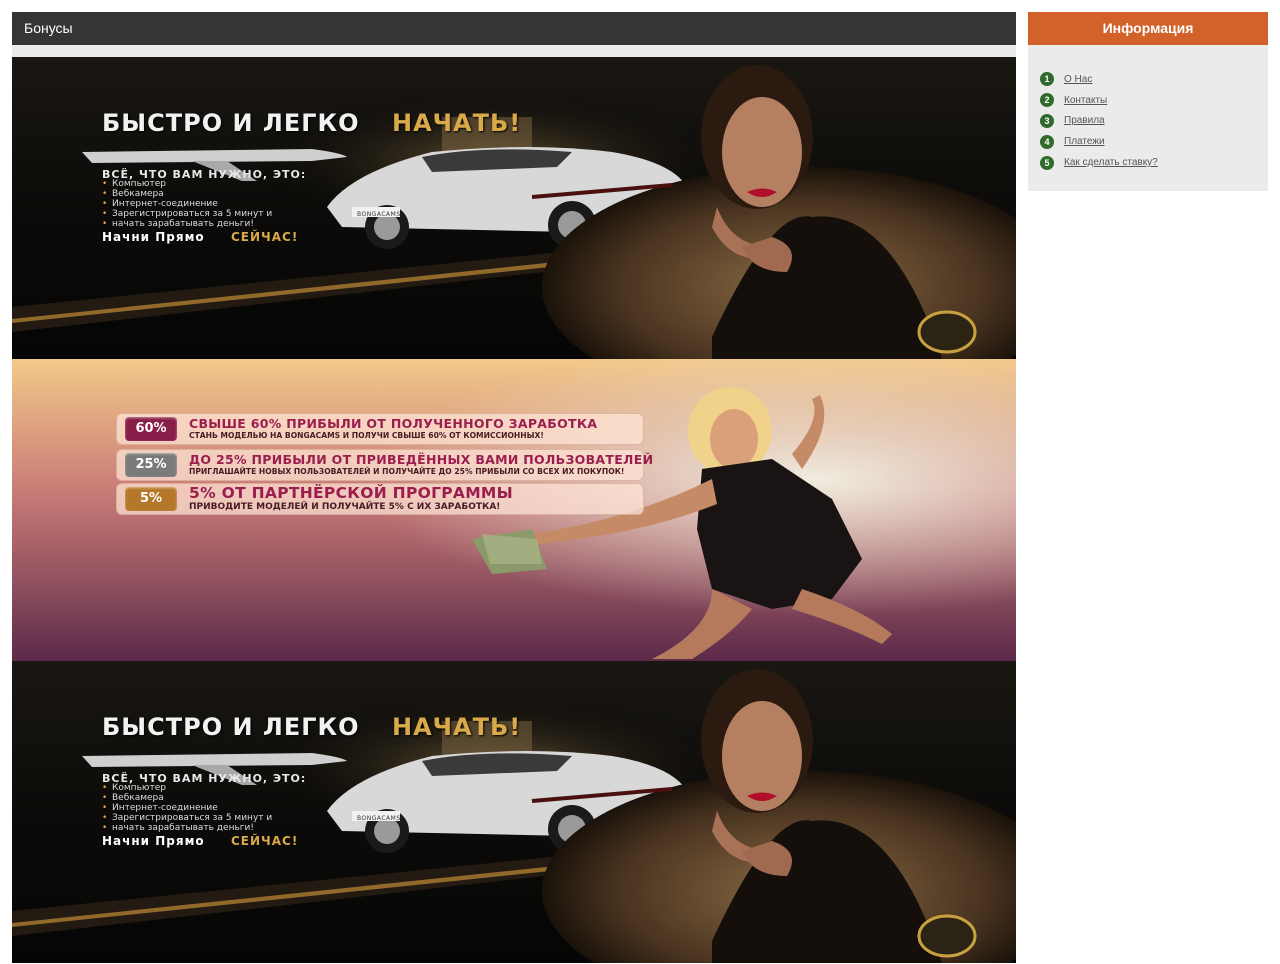 The image size is (1280, 964). What do you see at coordinates (1148, 141) in the screenshot?
I see `info-item-payments: 4 Платежи` at bounding box center [1148, 141].